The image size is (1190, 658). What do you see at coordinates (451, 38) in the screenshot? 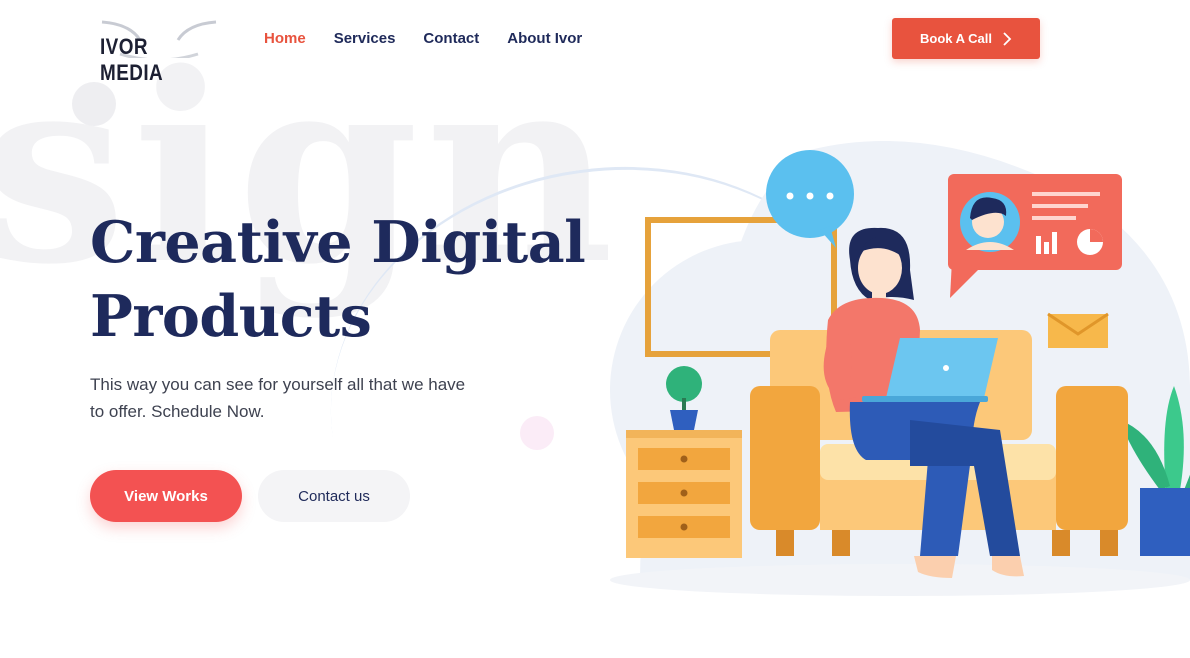
I see `nav-item-contact: Contact` at bounding box center [451, 38].